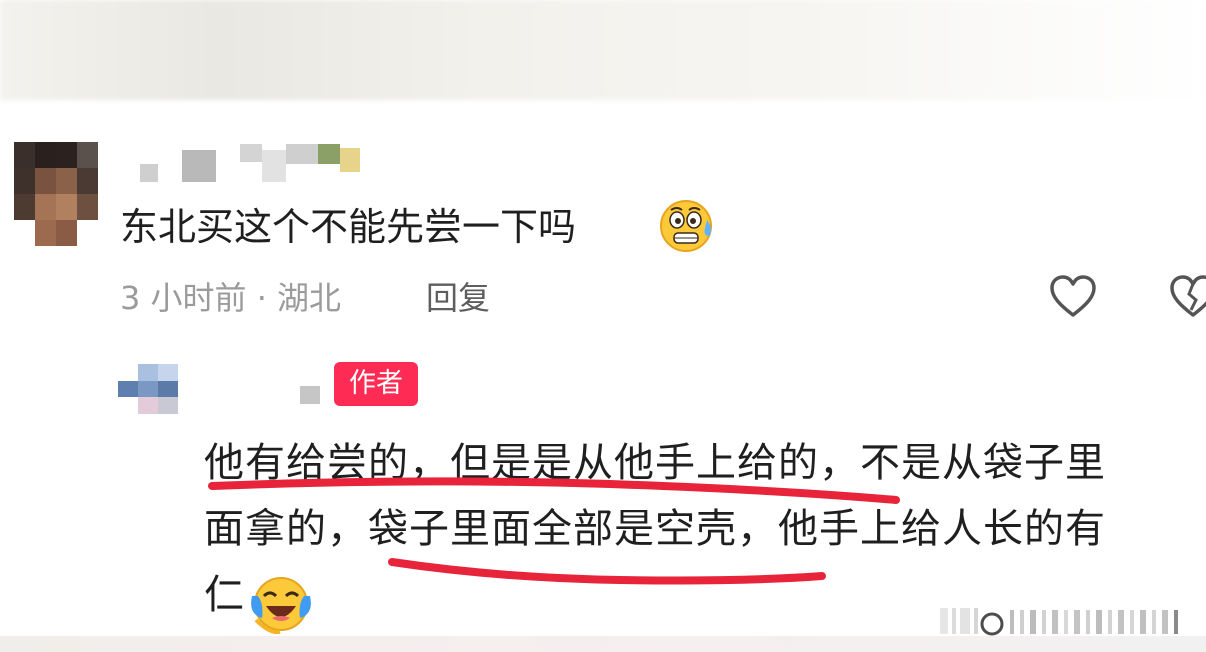 The width and height of the screenshot is (1206, 652). I want to click on laughing-crying-face-icon, so click(281, 605).